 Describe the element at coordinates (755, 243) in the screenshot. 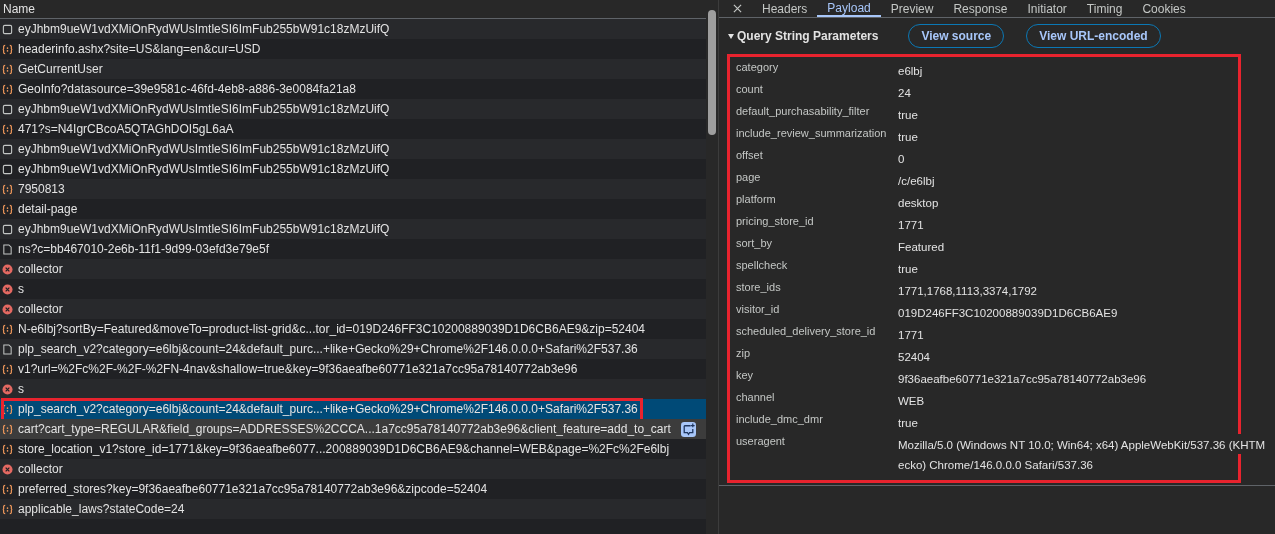

I see `param-name: sort_by` at that location.